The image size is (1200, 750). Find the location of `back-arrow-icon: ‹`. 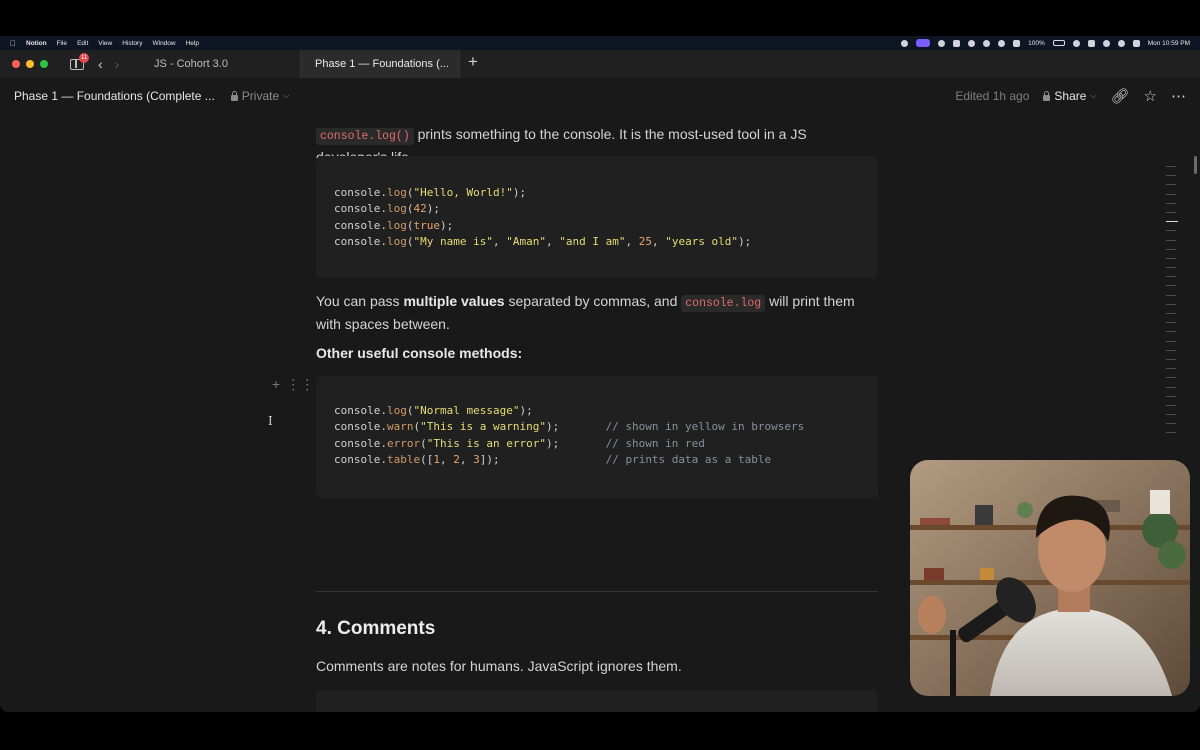

back-arrow-icon: ‹ is located at coordinates (100, 64).